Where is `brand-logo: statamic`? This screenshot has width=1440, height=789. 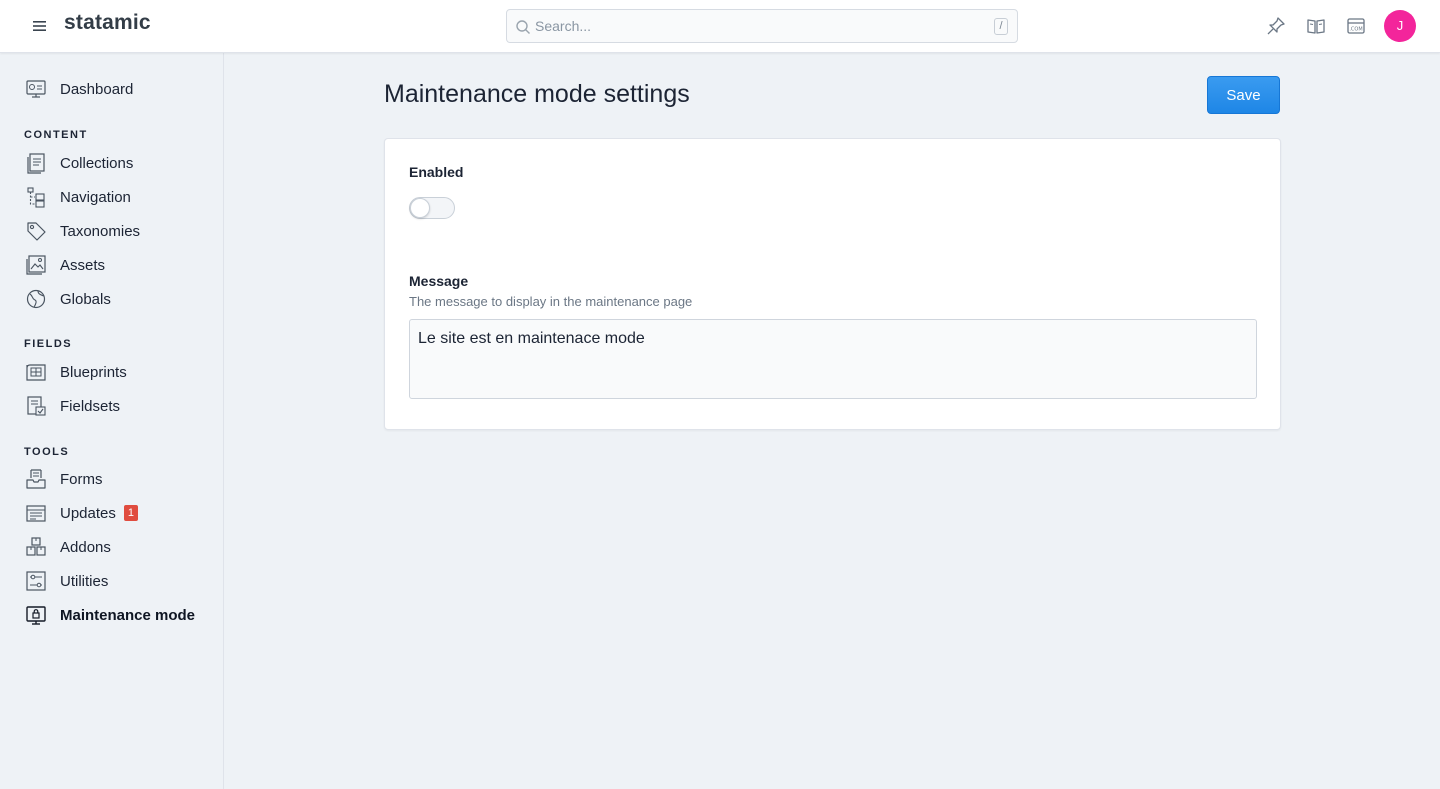 brand-logo: statamic is located at coordinates (107, 23).